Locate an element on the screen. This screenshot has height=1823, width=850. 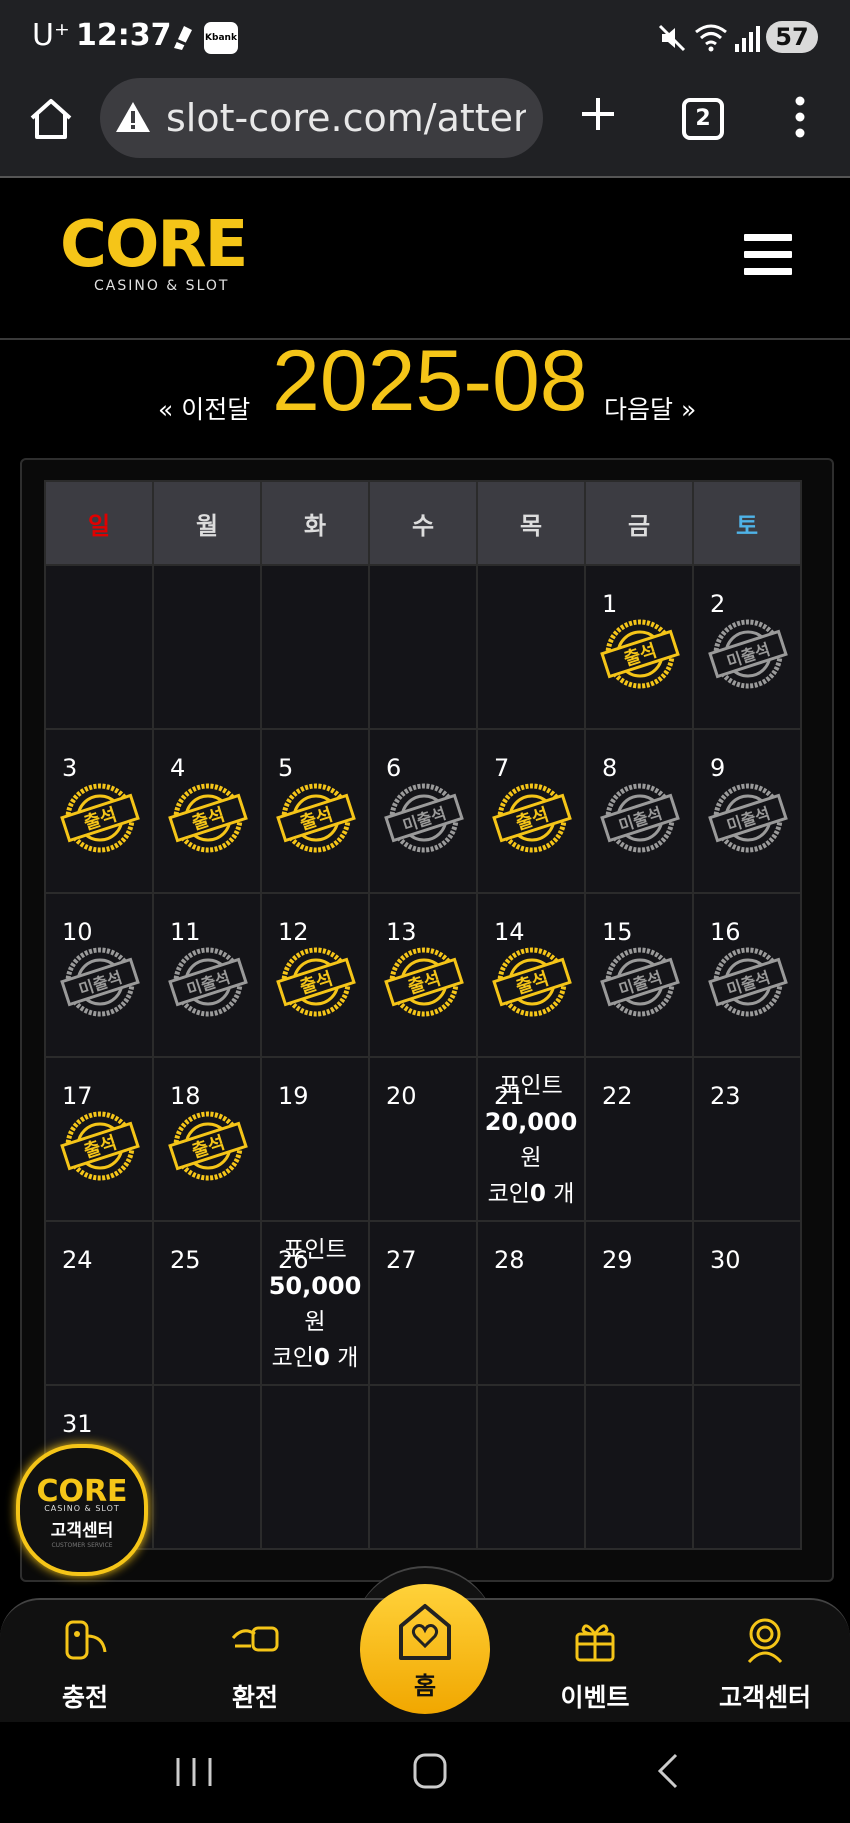
home-icon is located at coordinates (51, 119).